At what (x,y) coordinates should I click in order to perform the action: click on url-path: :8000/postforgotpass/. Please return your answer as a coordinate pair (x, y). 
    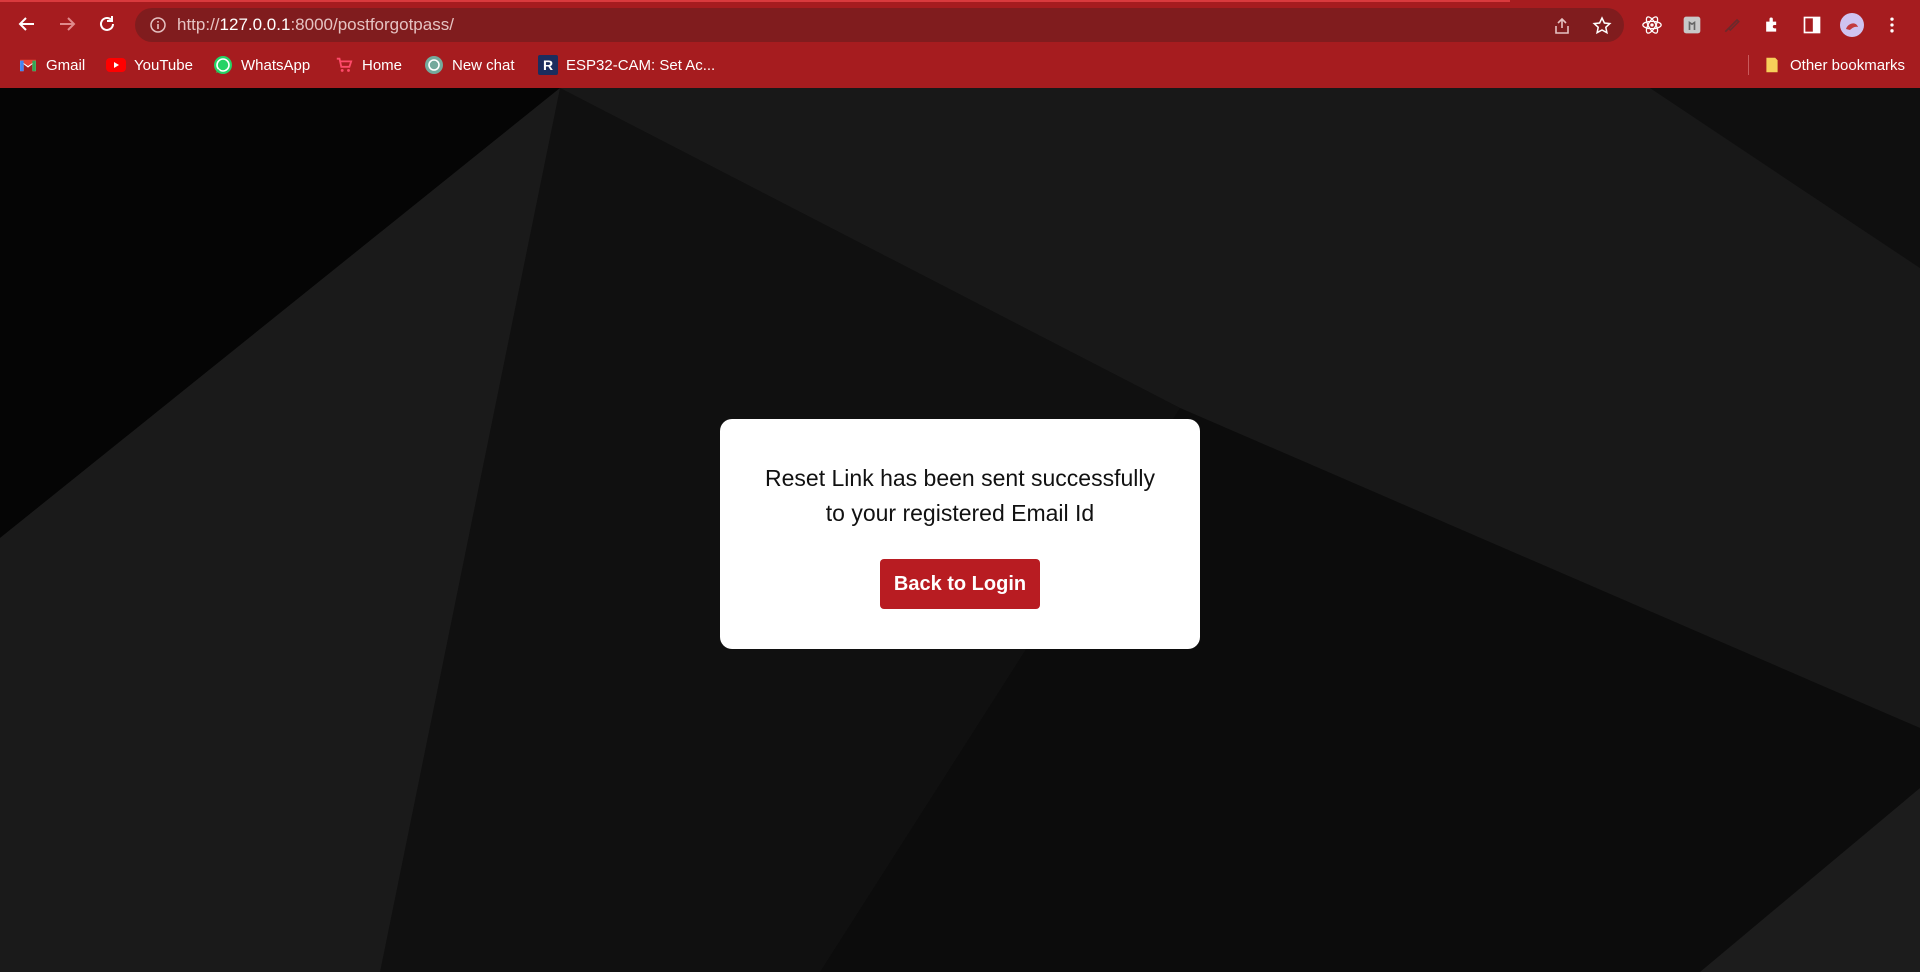
    Looking at the image, I should click on (372, 24).